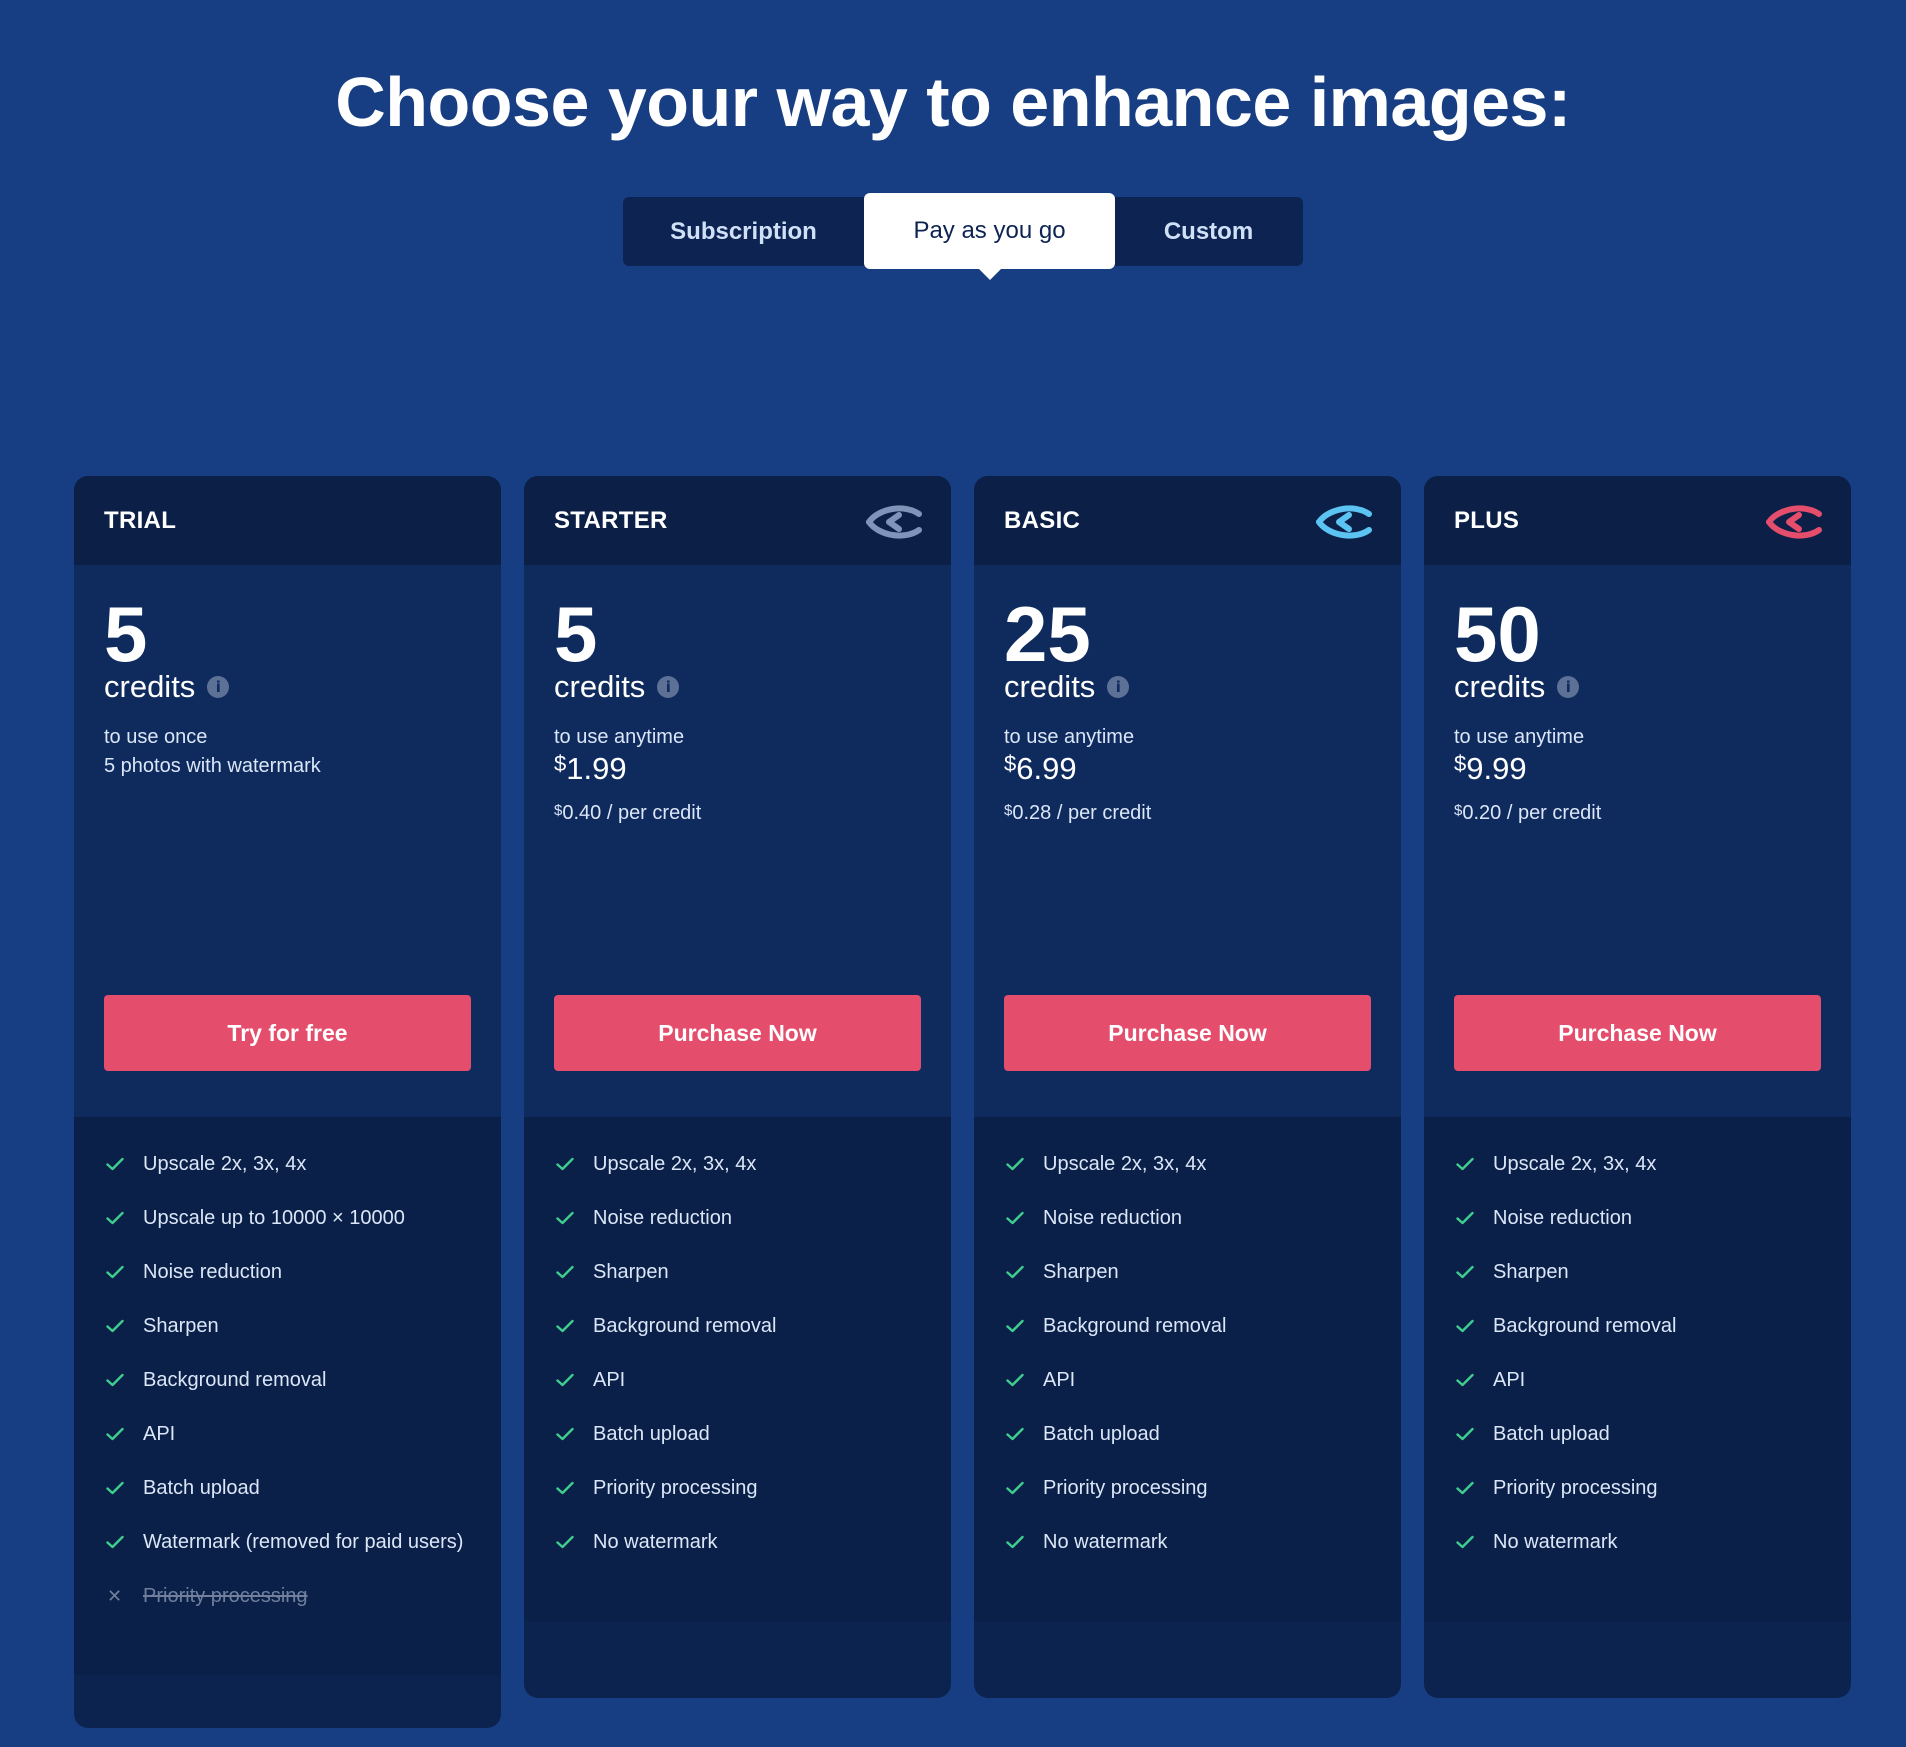  I want to click on plan-name: TRIAL, so click(140, 520).